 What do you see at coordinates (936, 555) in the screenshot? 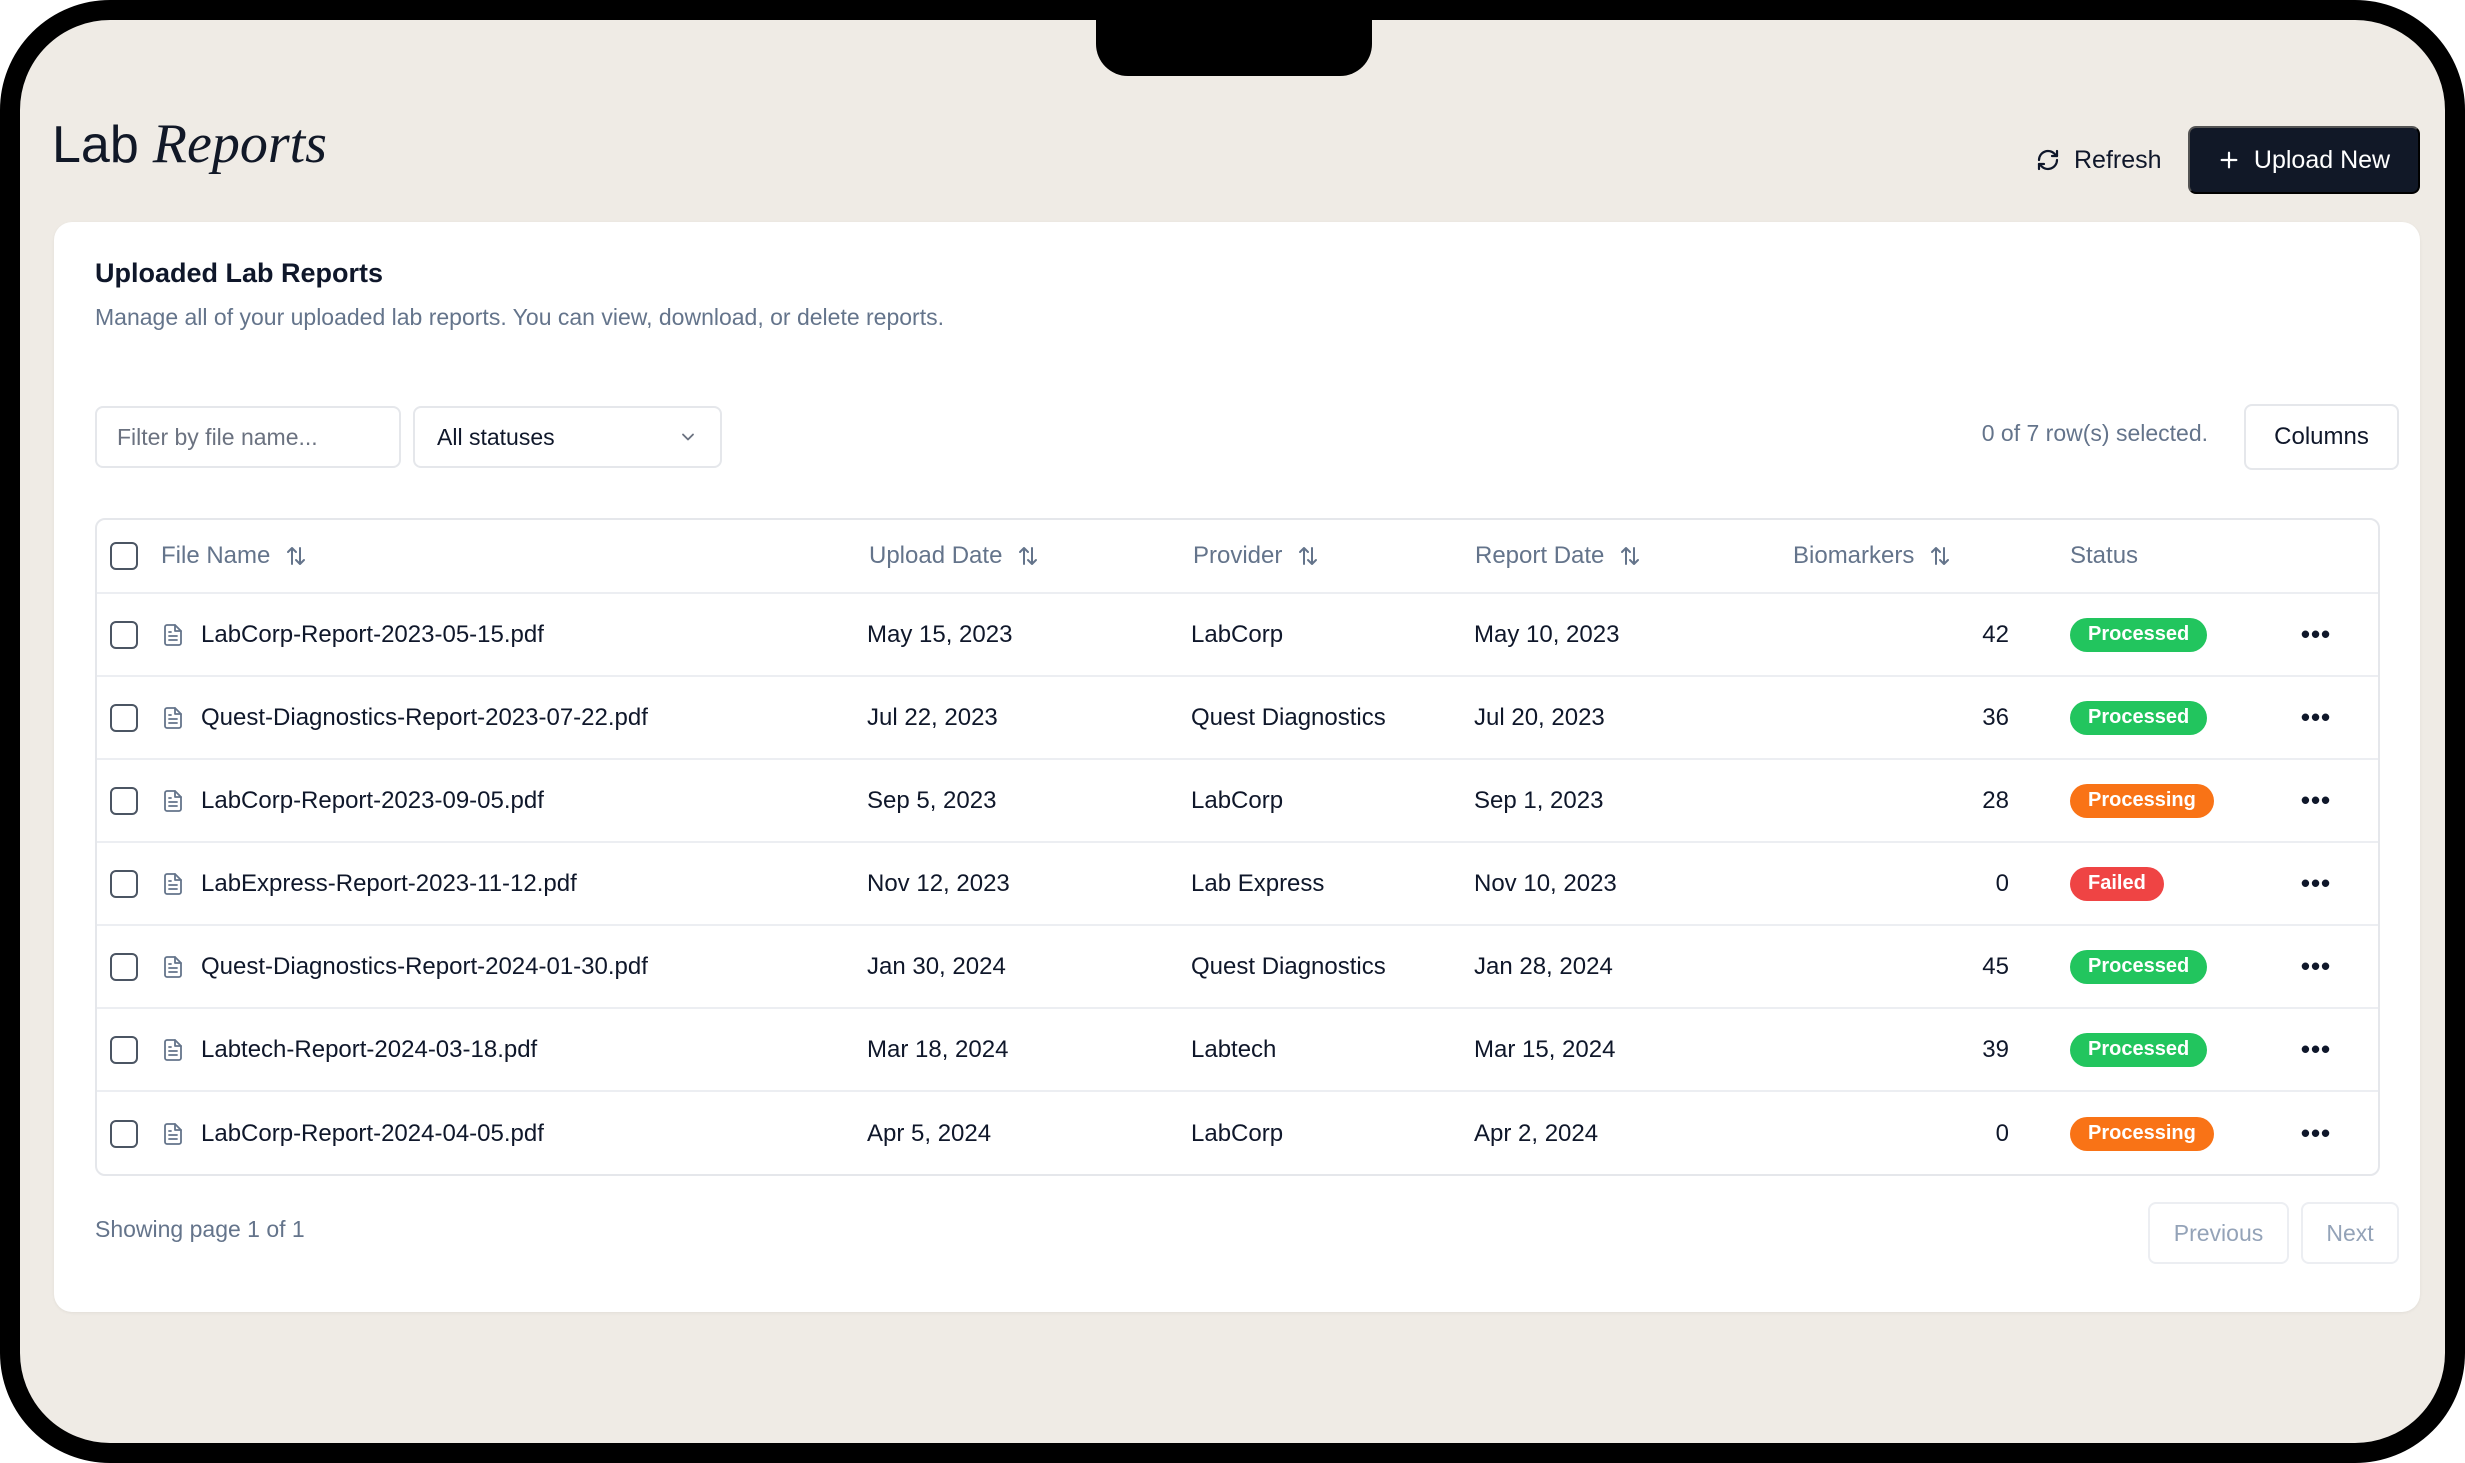
I see `header-upload-date-label: Upload Date` at bounding box center [936, 555].